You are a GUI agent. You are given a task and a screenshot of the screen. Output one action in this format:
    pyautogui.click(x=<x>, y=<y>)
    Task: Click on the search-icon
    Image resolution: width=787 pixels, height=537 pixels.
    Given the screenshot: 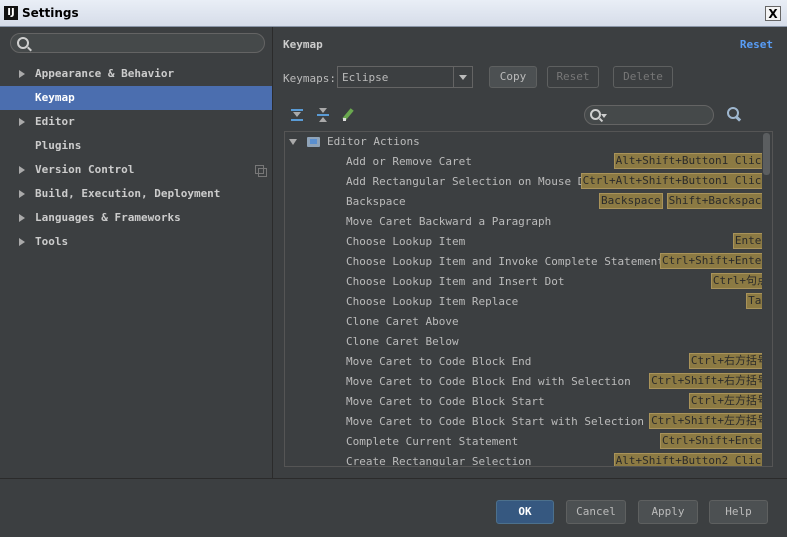 What is the action you would take?
    pyautogui.click(x=595, y=114)
    